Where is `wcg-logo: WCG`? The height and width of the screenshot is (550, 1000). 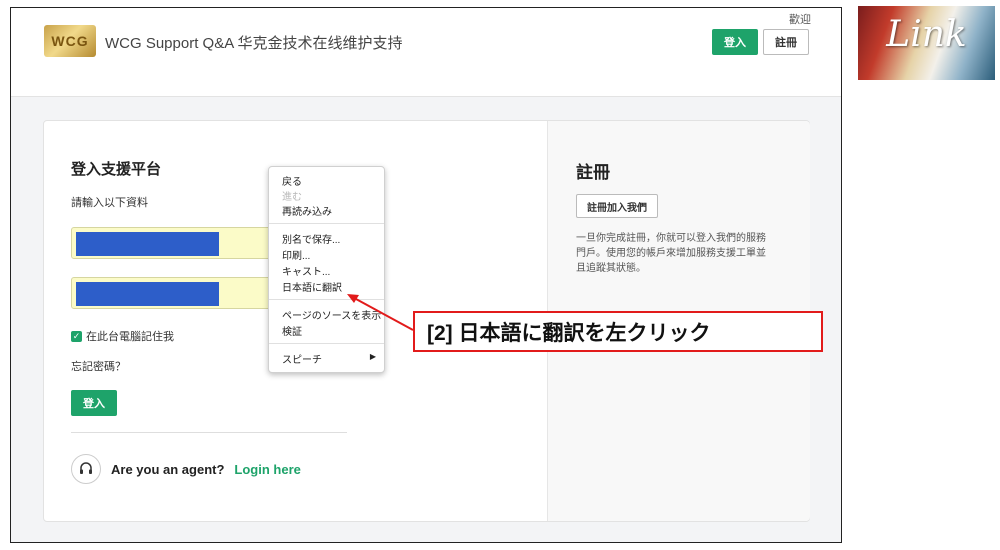 wcg-logo: WCG is located at coordinates (70, 41).